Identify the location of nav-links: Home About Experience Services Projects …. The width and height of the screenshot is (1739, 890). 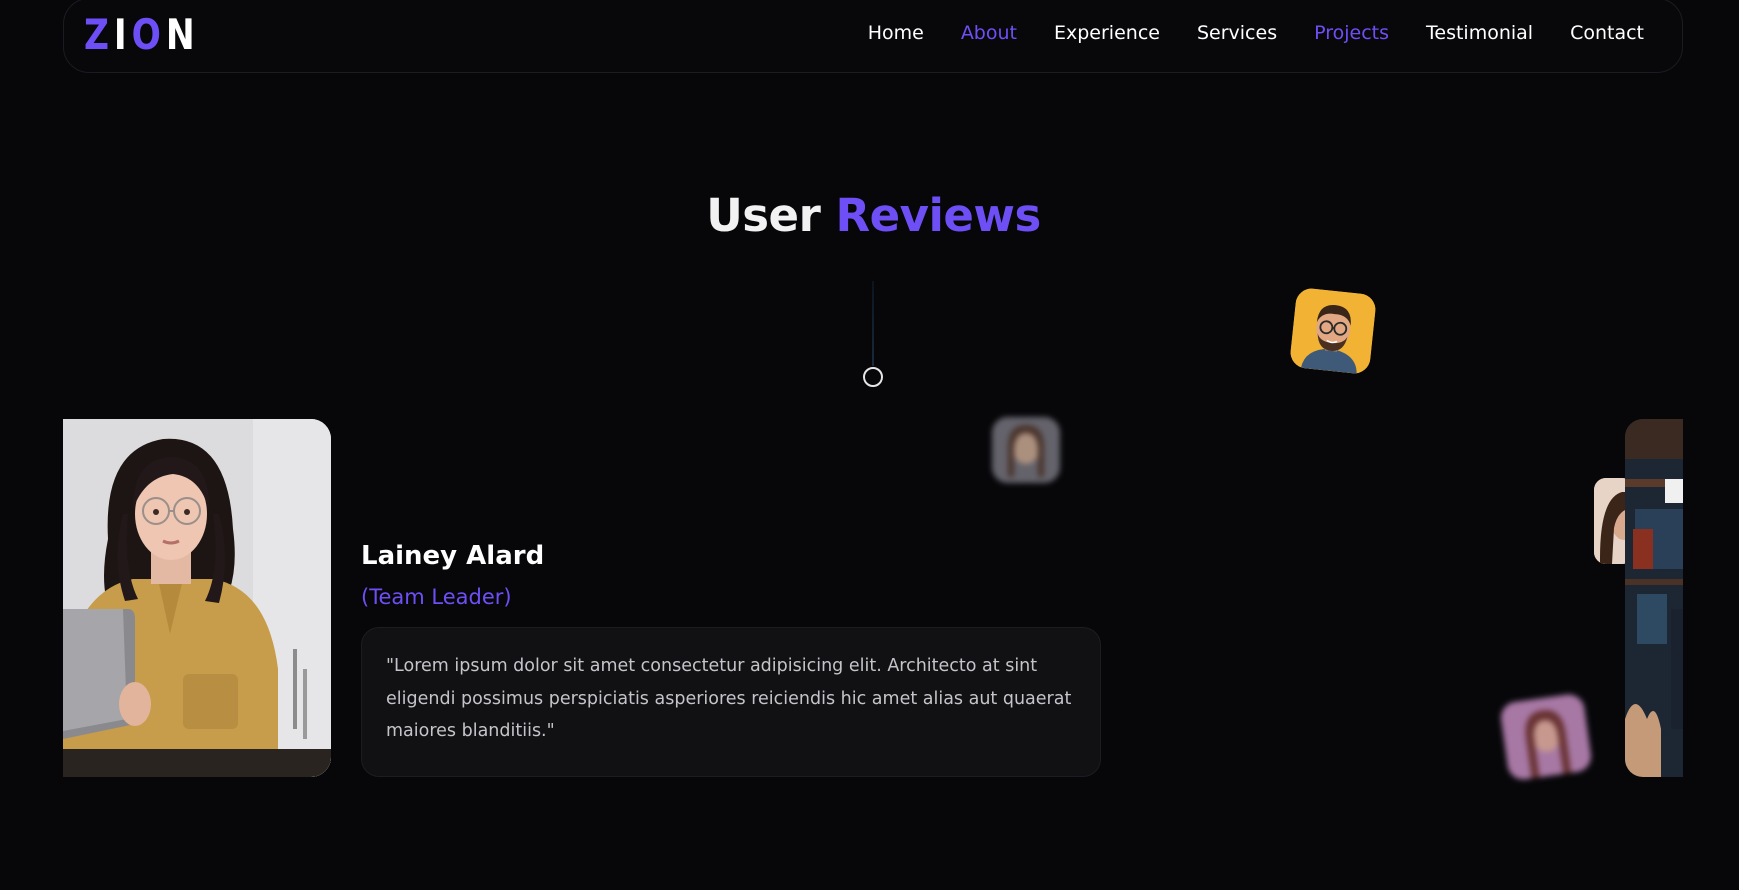
(1256, 33).